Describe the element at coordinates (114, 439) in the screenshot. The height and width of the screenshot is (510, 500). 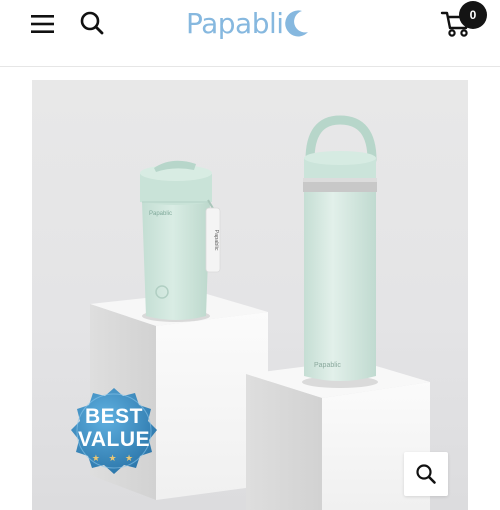
I see `badge-line-value: VALUE` at that location.